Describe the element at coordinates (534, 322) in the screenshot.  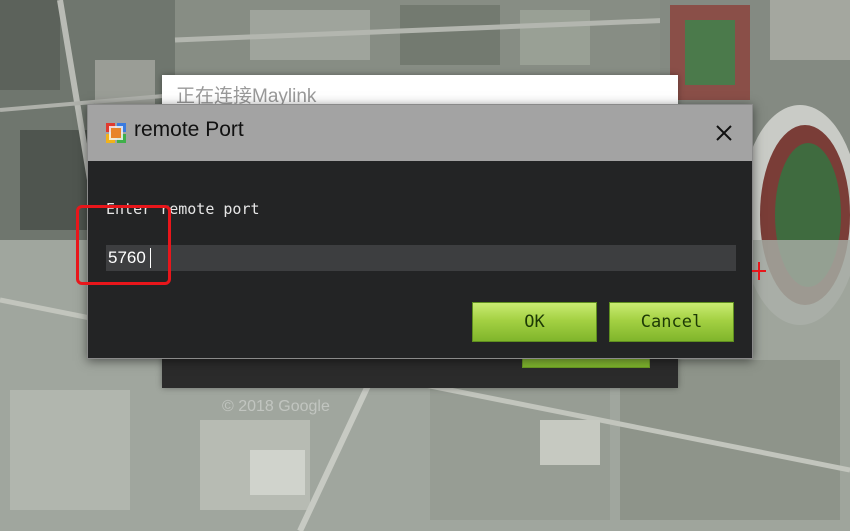
I see `ok-button: OK` at that location.